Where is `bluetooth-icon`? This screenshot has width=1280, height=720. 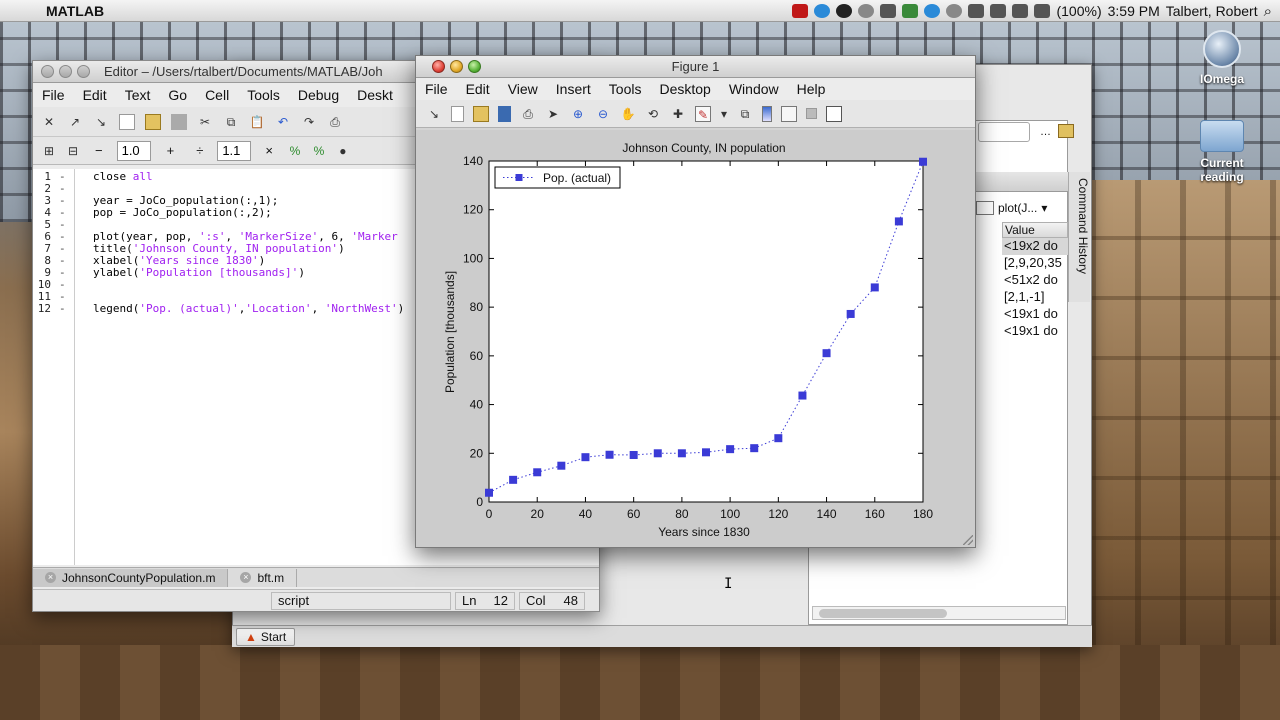
bluetooth-icon is located at coordinates (976, 11).